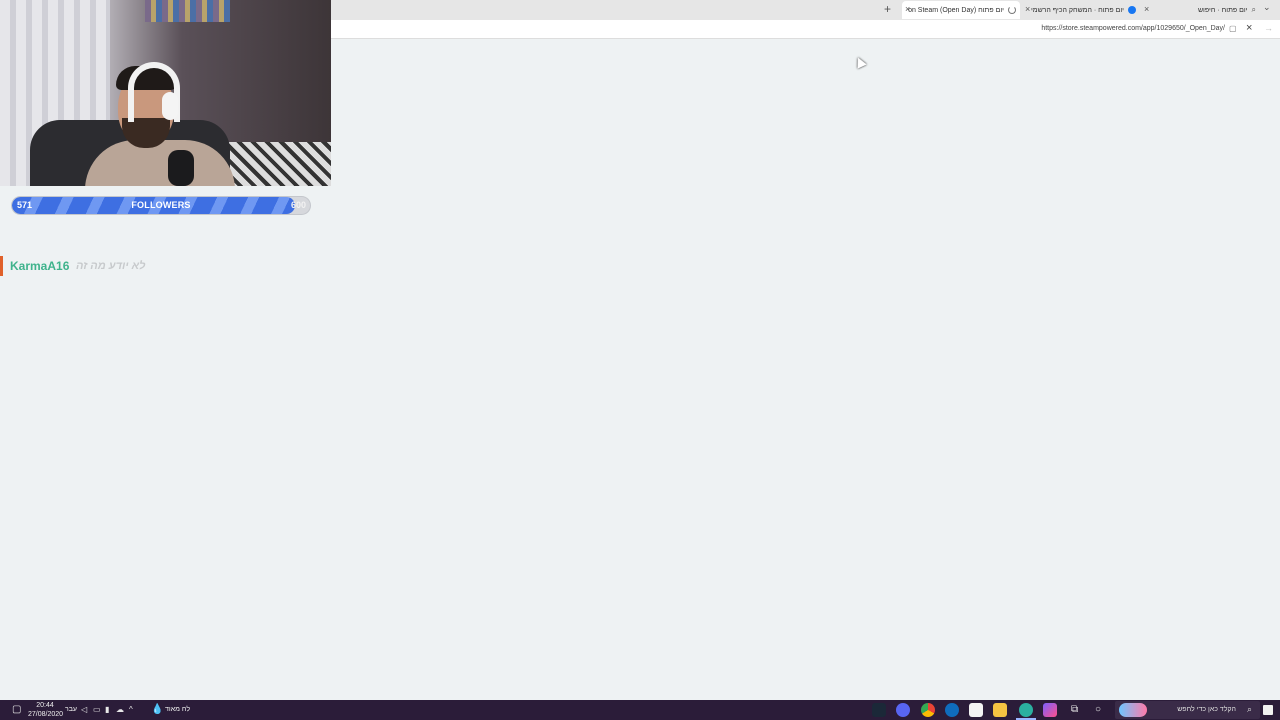 The width and height of the screenshot is (1280, 720). I want to click on edge-icon, so click(952, 710).